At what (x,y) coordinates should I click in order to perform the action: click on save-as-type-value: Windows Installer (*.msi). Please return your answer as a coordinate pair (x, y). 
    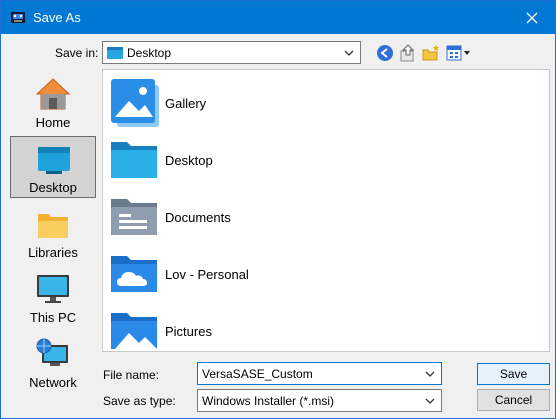
    Looking at the image, I should click on (268, 401).